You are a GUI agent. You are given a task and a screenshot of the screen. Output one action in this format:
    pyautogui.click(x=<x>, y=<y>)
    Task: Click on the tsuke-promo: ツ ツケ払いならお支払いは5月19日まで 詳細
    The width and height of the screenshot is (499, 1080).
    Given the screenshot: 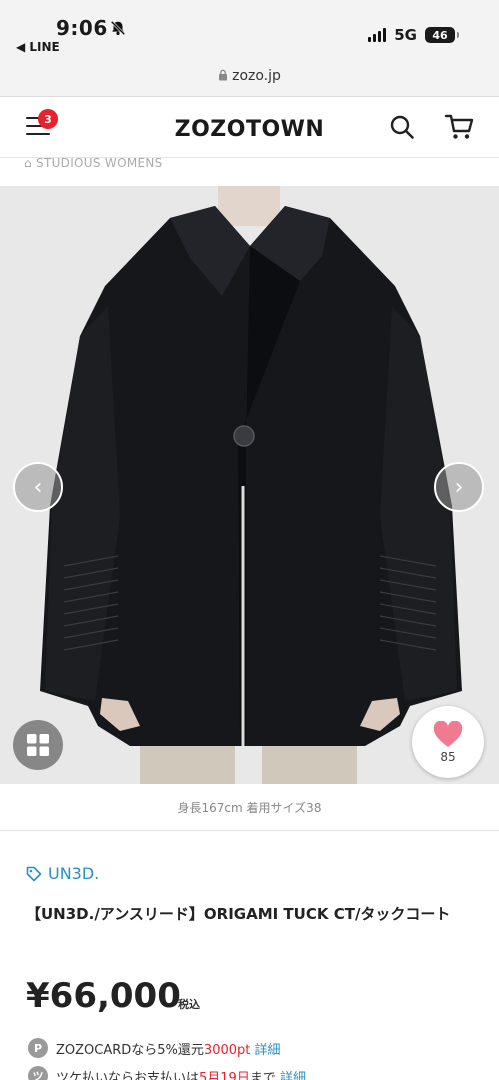 What is the action you would take?
    pyautogui.click(x=167, y=1073)
    